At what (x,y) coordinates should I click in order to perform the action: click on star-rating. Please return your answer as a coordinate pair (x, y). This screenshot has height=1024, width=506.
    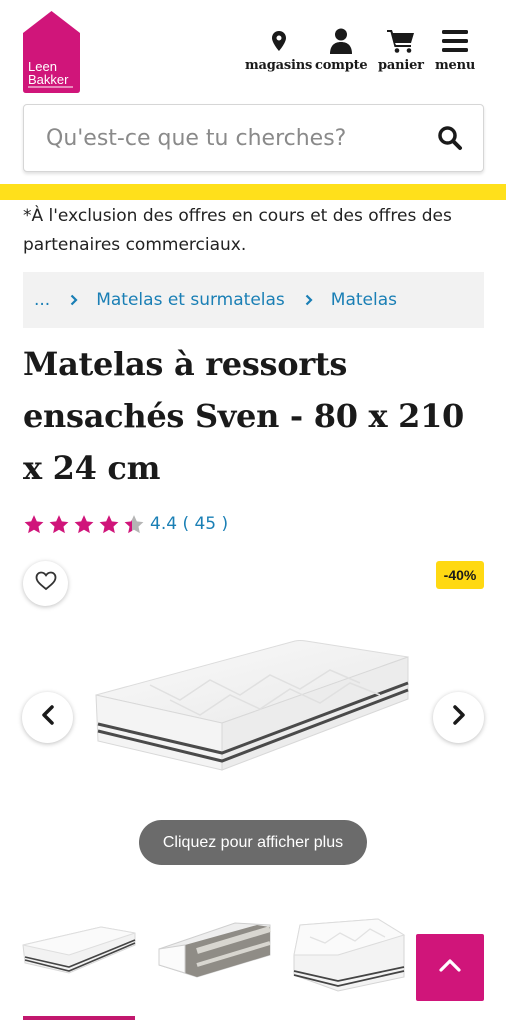
    Looking at the image, I should click on (84, 524).